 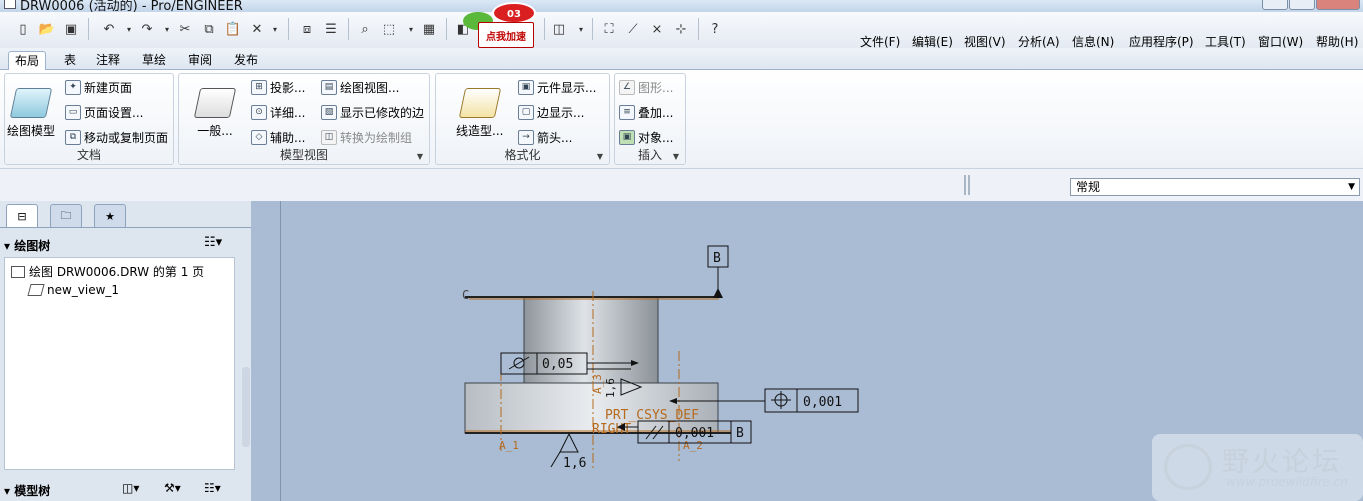 What do you see at coordinates (172, 488) in the screenshot?
I see `model-tree-tools-icon: ⚒▾` at bounding box center [172, 488].